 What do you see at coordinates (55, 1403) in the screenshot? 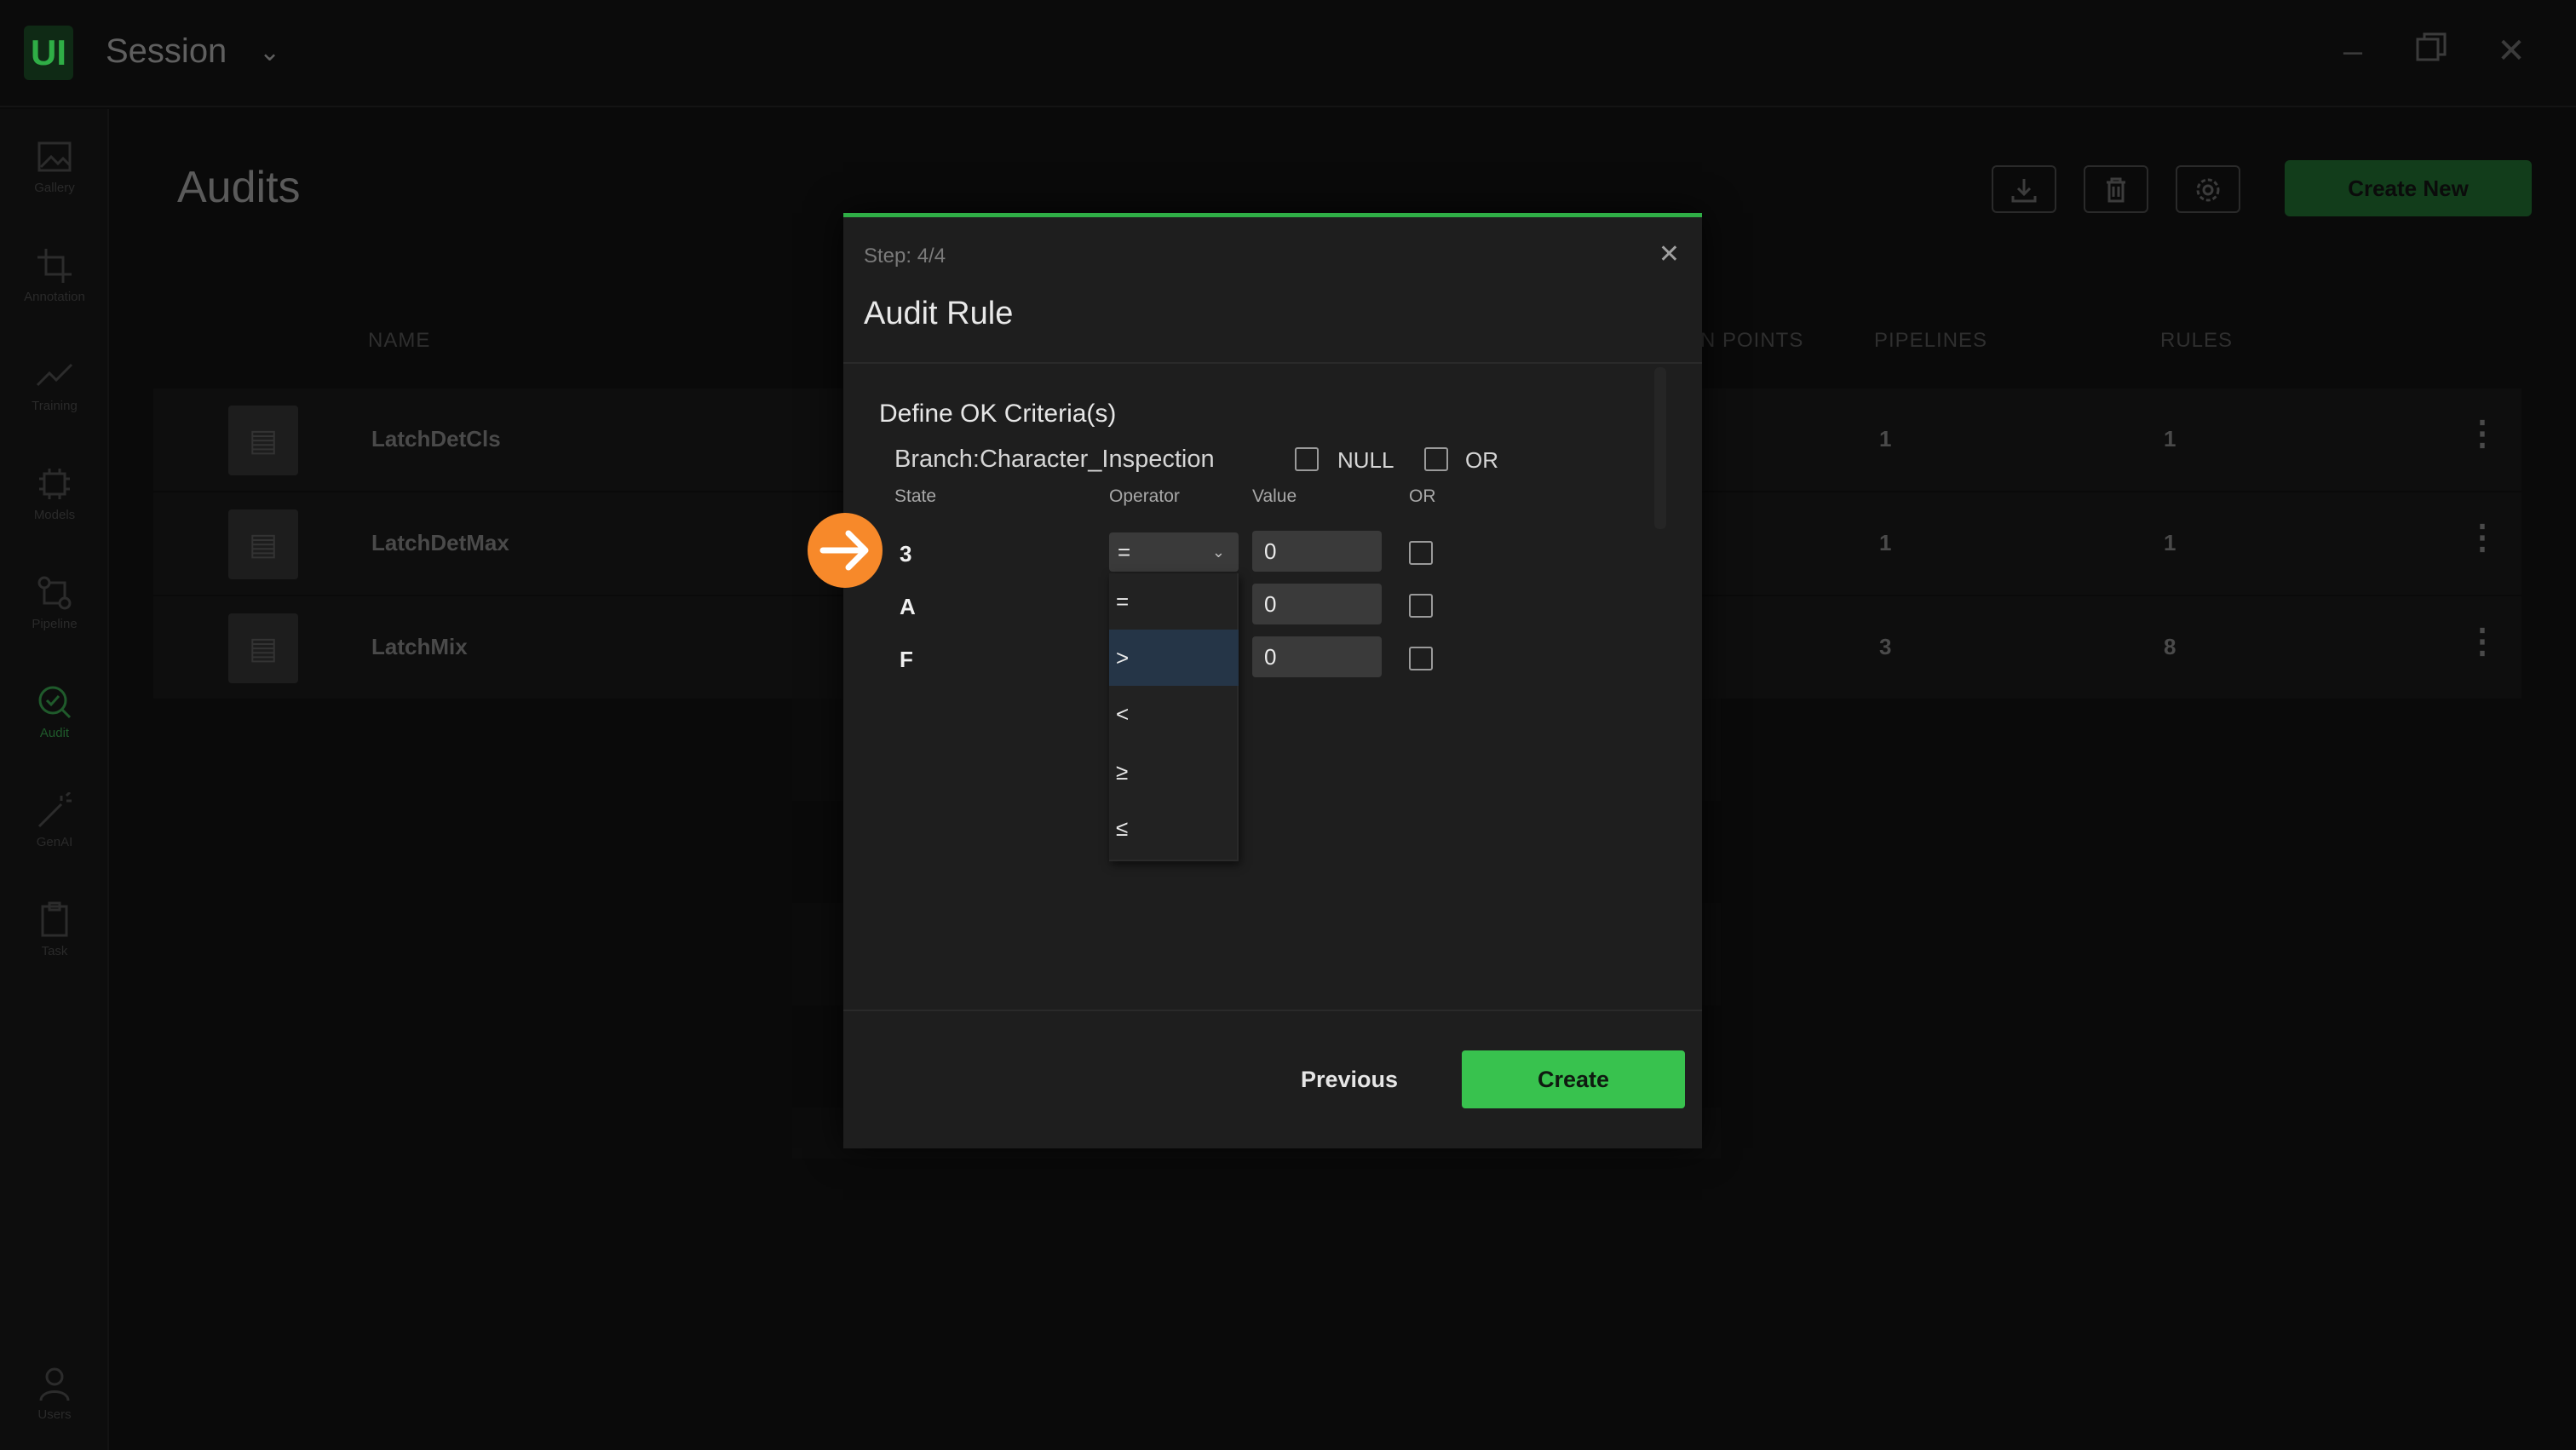
I see `sidebar-item-users: Users` at bounding box center [55, 1403].